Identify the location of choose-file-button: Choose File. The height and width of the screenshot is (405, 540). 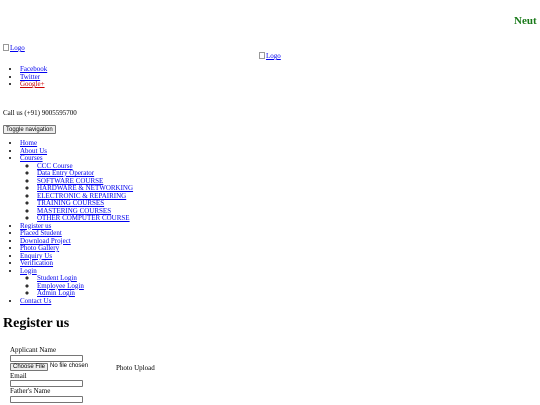
(29, 366).